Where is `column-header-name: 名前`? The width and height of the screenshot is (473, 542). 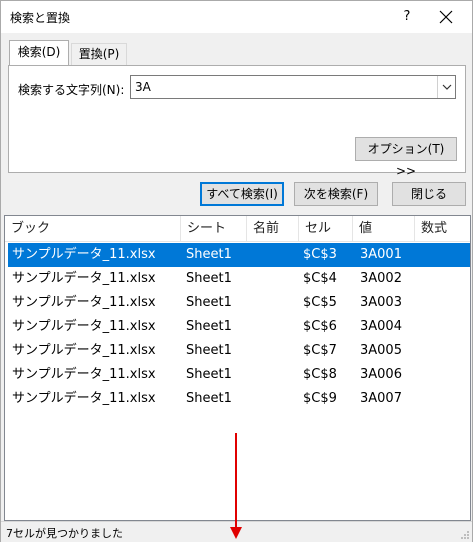
column-header-name: 名前 is located at coordinates (273, 229).